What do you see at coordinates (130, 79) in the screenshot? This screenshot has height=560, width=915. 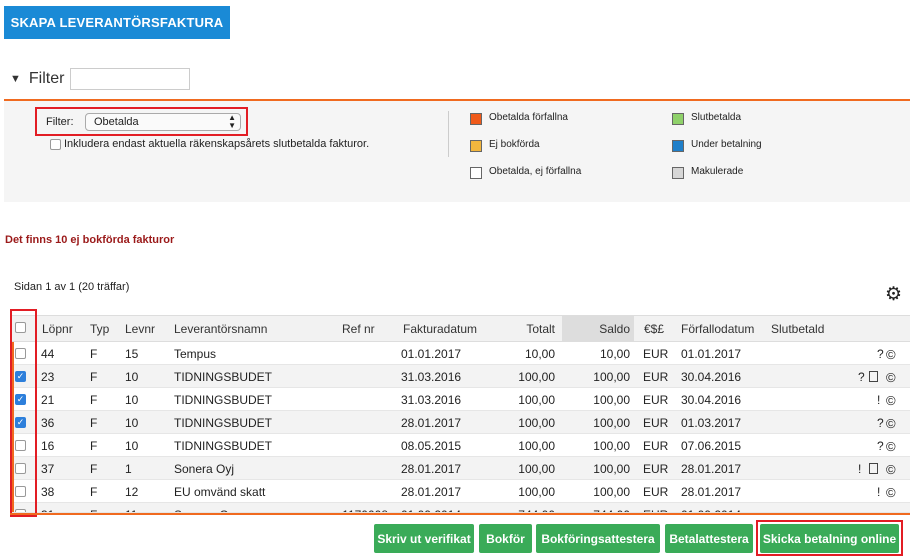 I see `filter-search-input` at bounding box center [130, 79].